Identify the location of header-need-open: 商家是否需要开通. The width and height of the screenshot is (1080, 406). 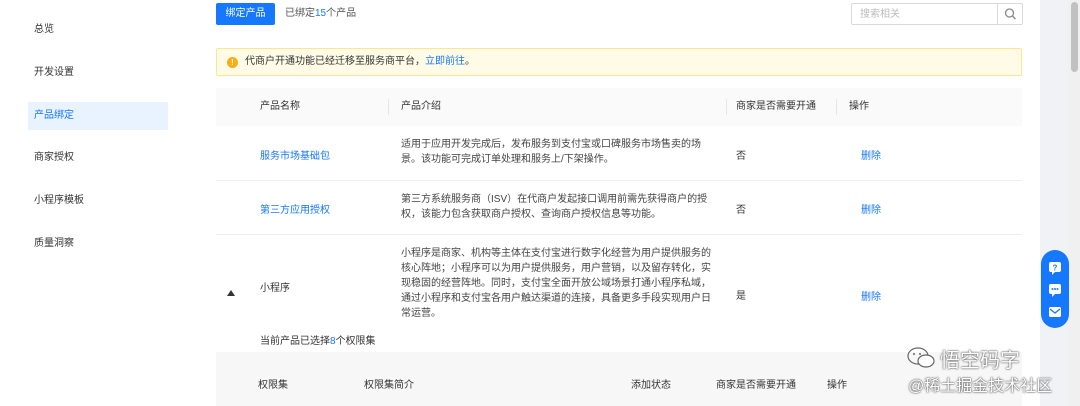
(776, 106).